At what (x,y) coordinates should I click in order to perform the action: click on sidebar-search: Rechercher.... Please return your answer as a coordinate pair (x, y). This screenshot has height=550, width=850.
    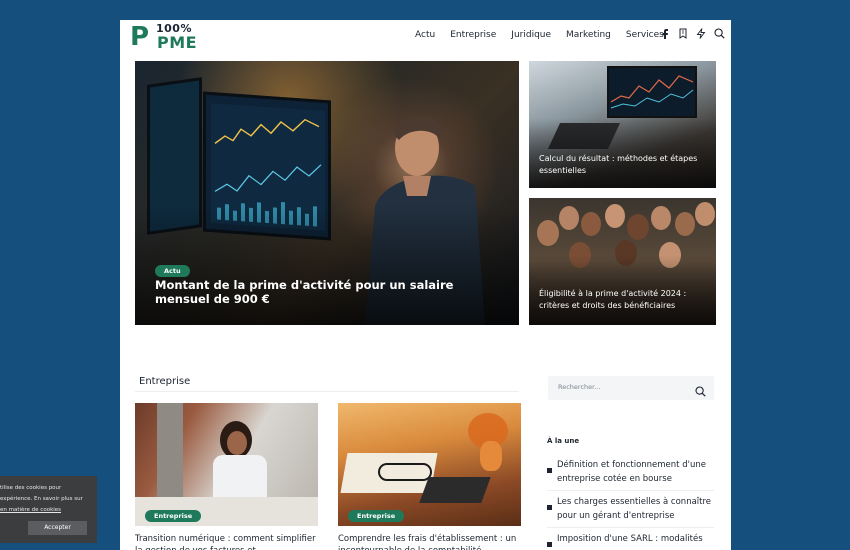
    Looking at the image, I should click on (631, 388).